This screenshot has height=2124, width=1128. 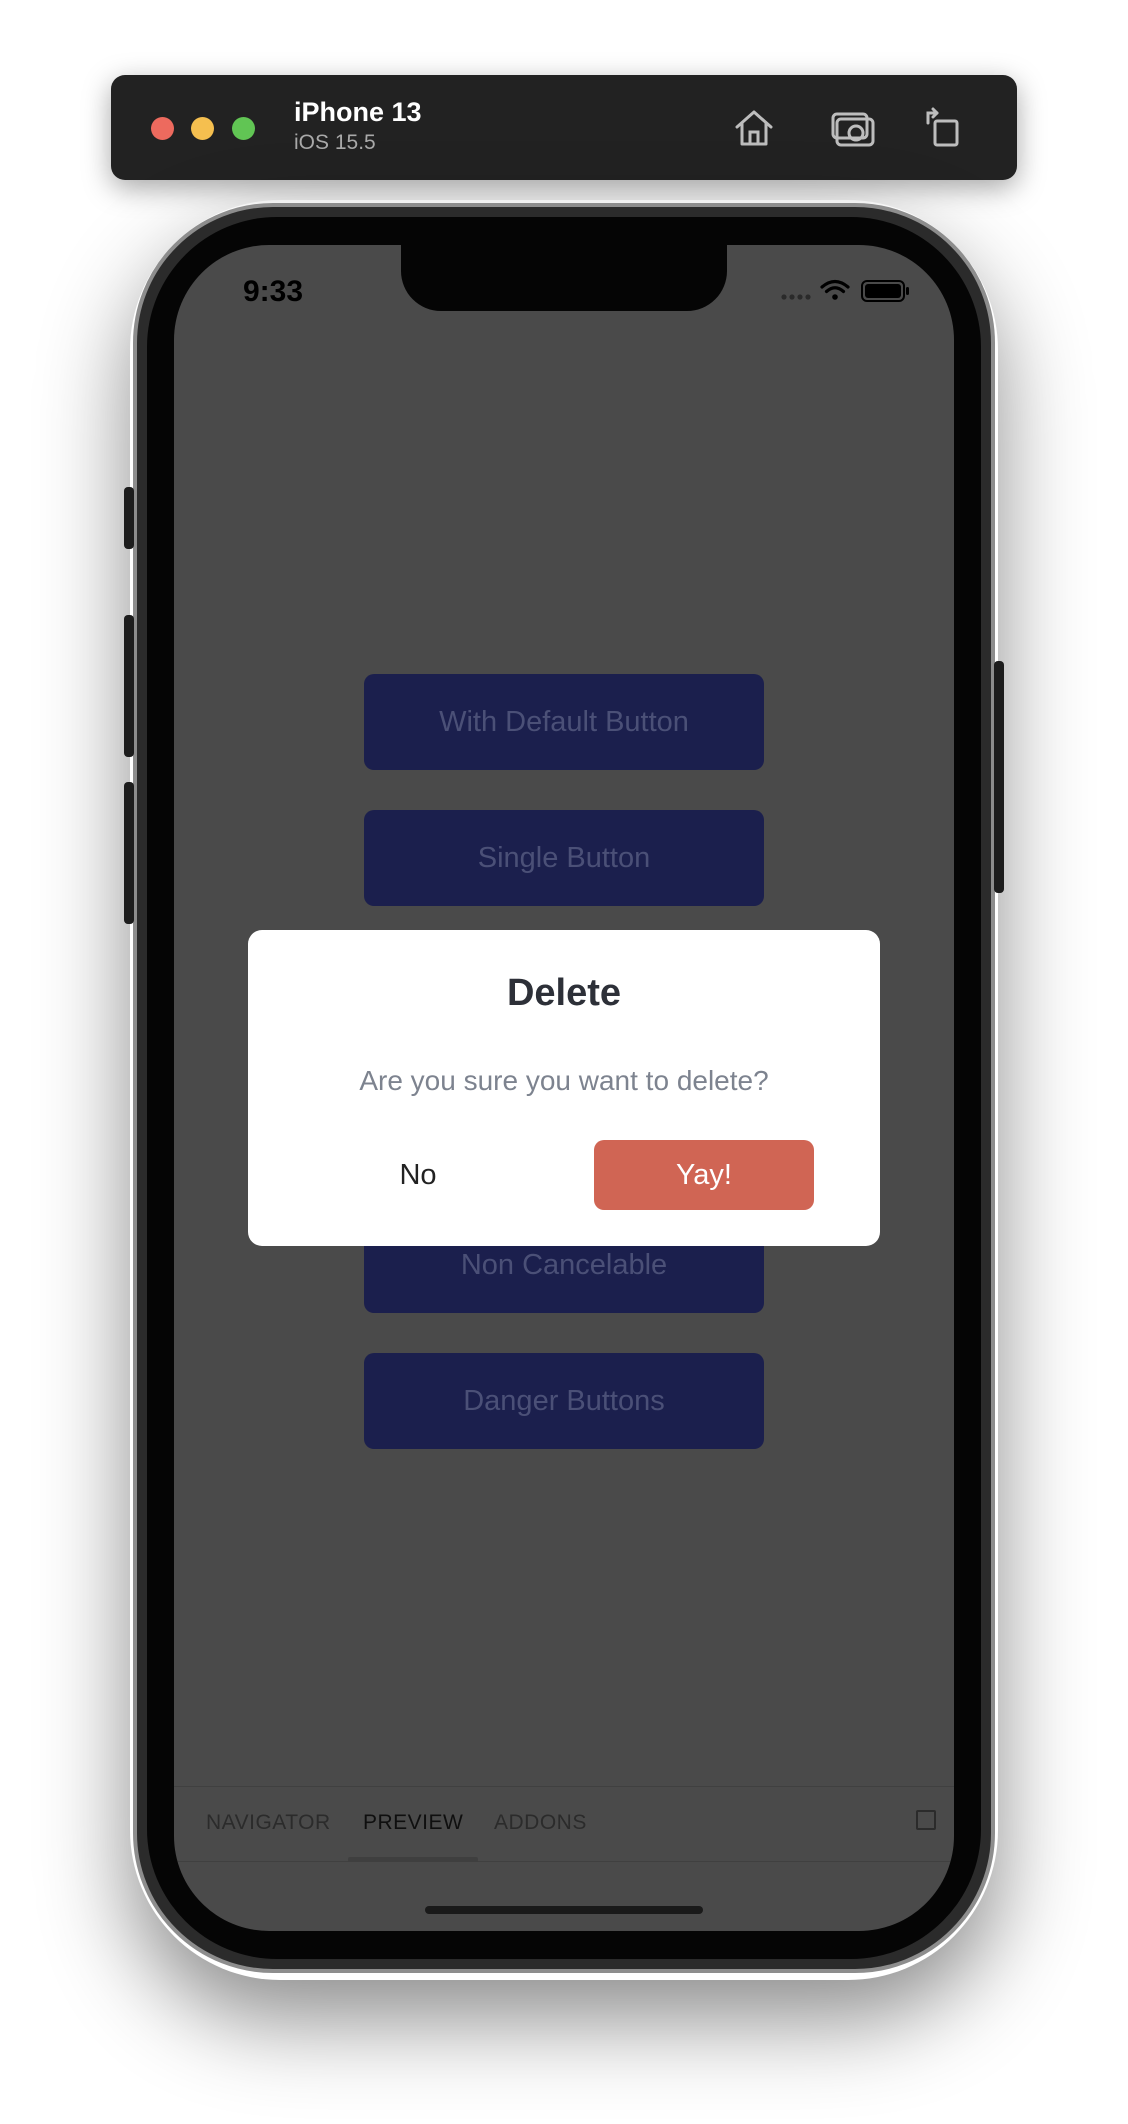 I want to click on danger-buttons-button: Danger Buttons, so click(x=564, y=1401).